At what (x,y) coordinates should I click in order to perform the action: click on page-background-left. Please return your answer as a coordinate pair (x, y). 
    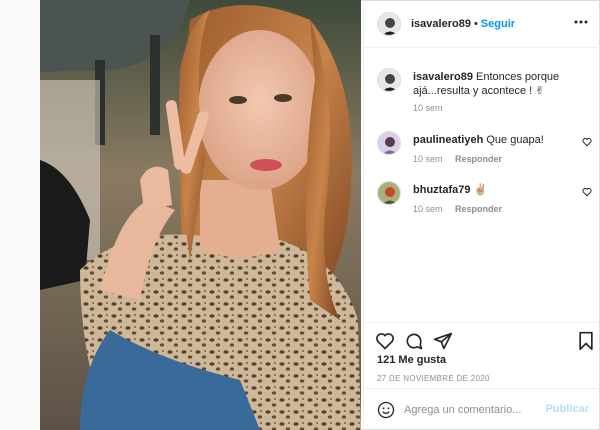
    Looking at the image, I should click on (20, 215).